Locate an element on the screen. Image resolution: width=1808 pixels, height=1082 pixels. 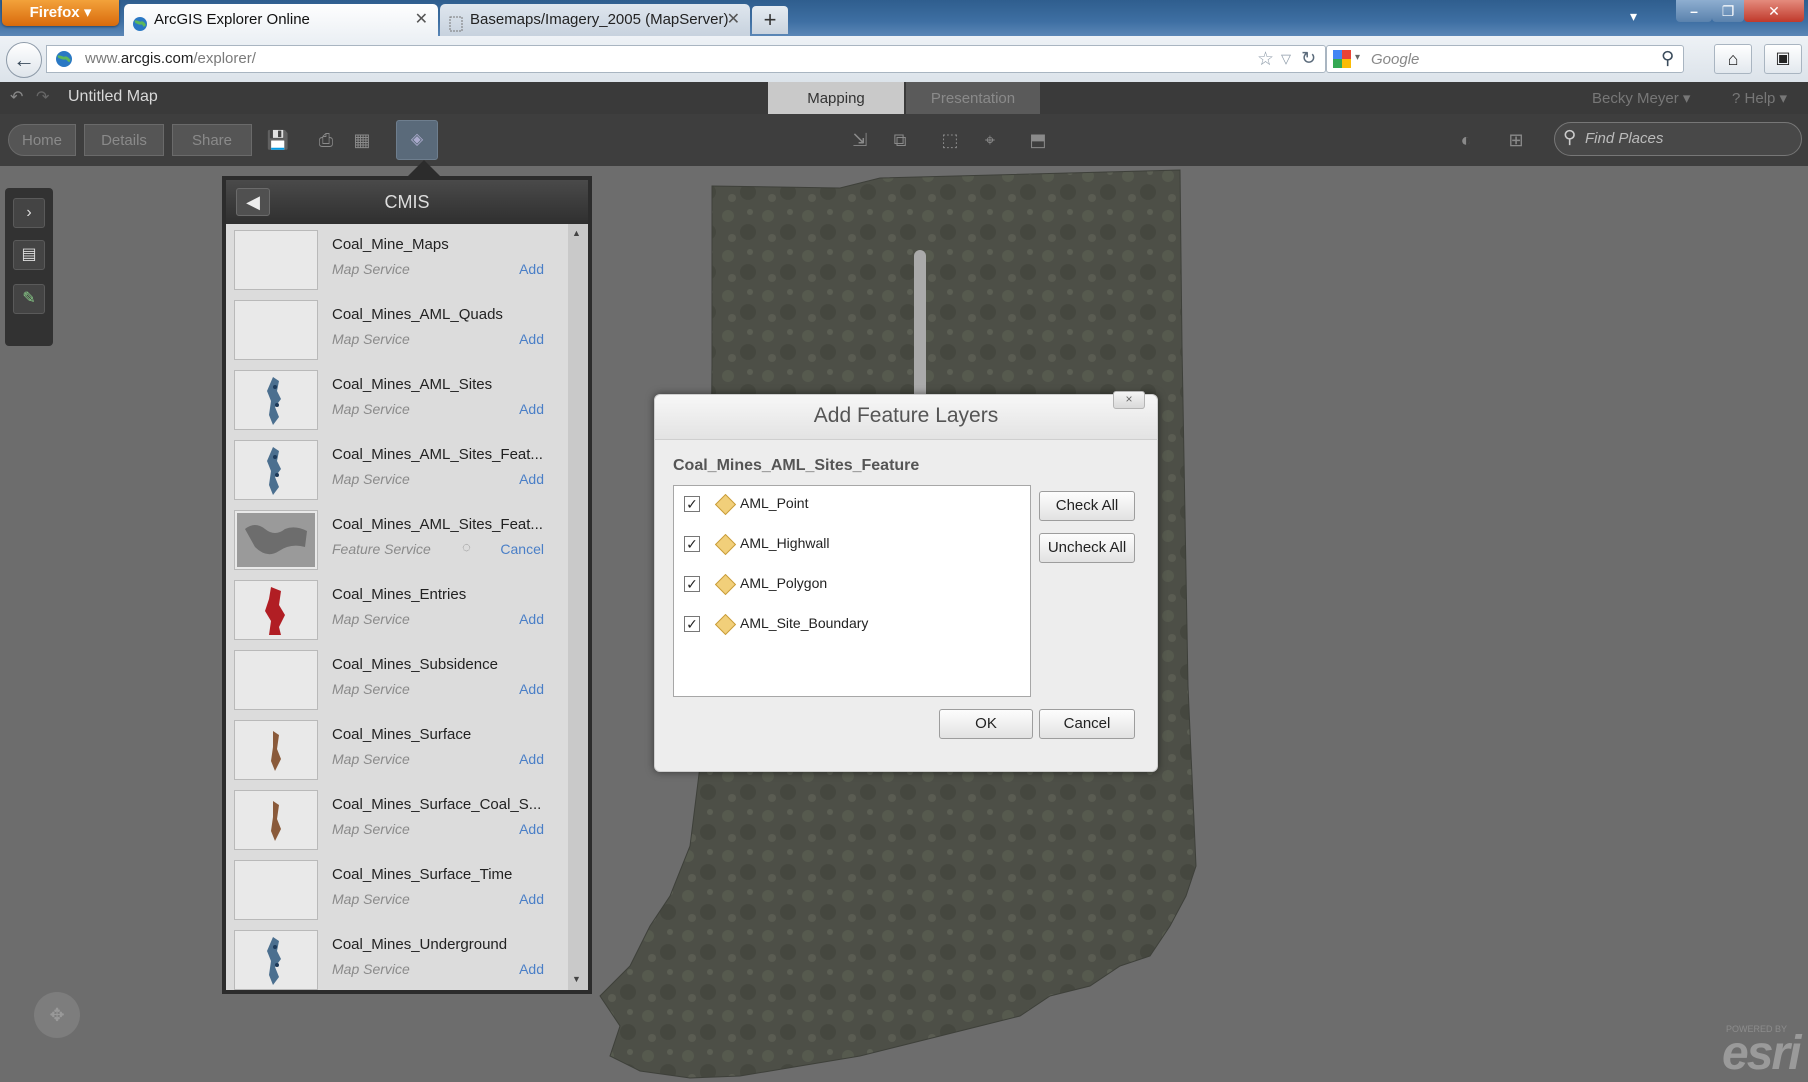
uncheck-all-button: Uncheck All is located at coordinates (1087, 548).